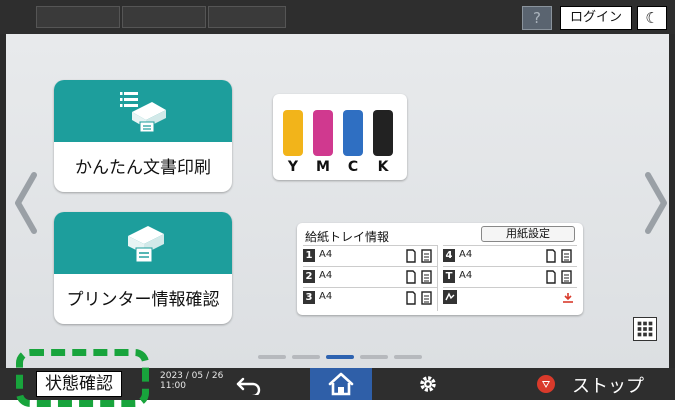 This screenshot has height=415, width=675. Describe the element at coordinates (309, 297) in the screenshot. I see `tray-number-badge: 3` at that location.